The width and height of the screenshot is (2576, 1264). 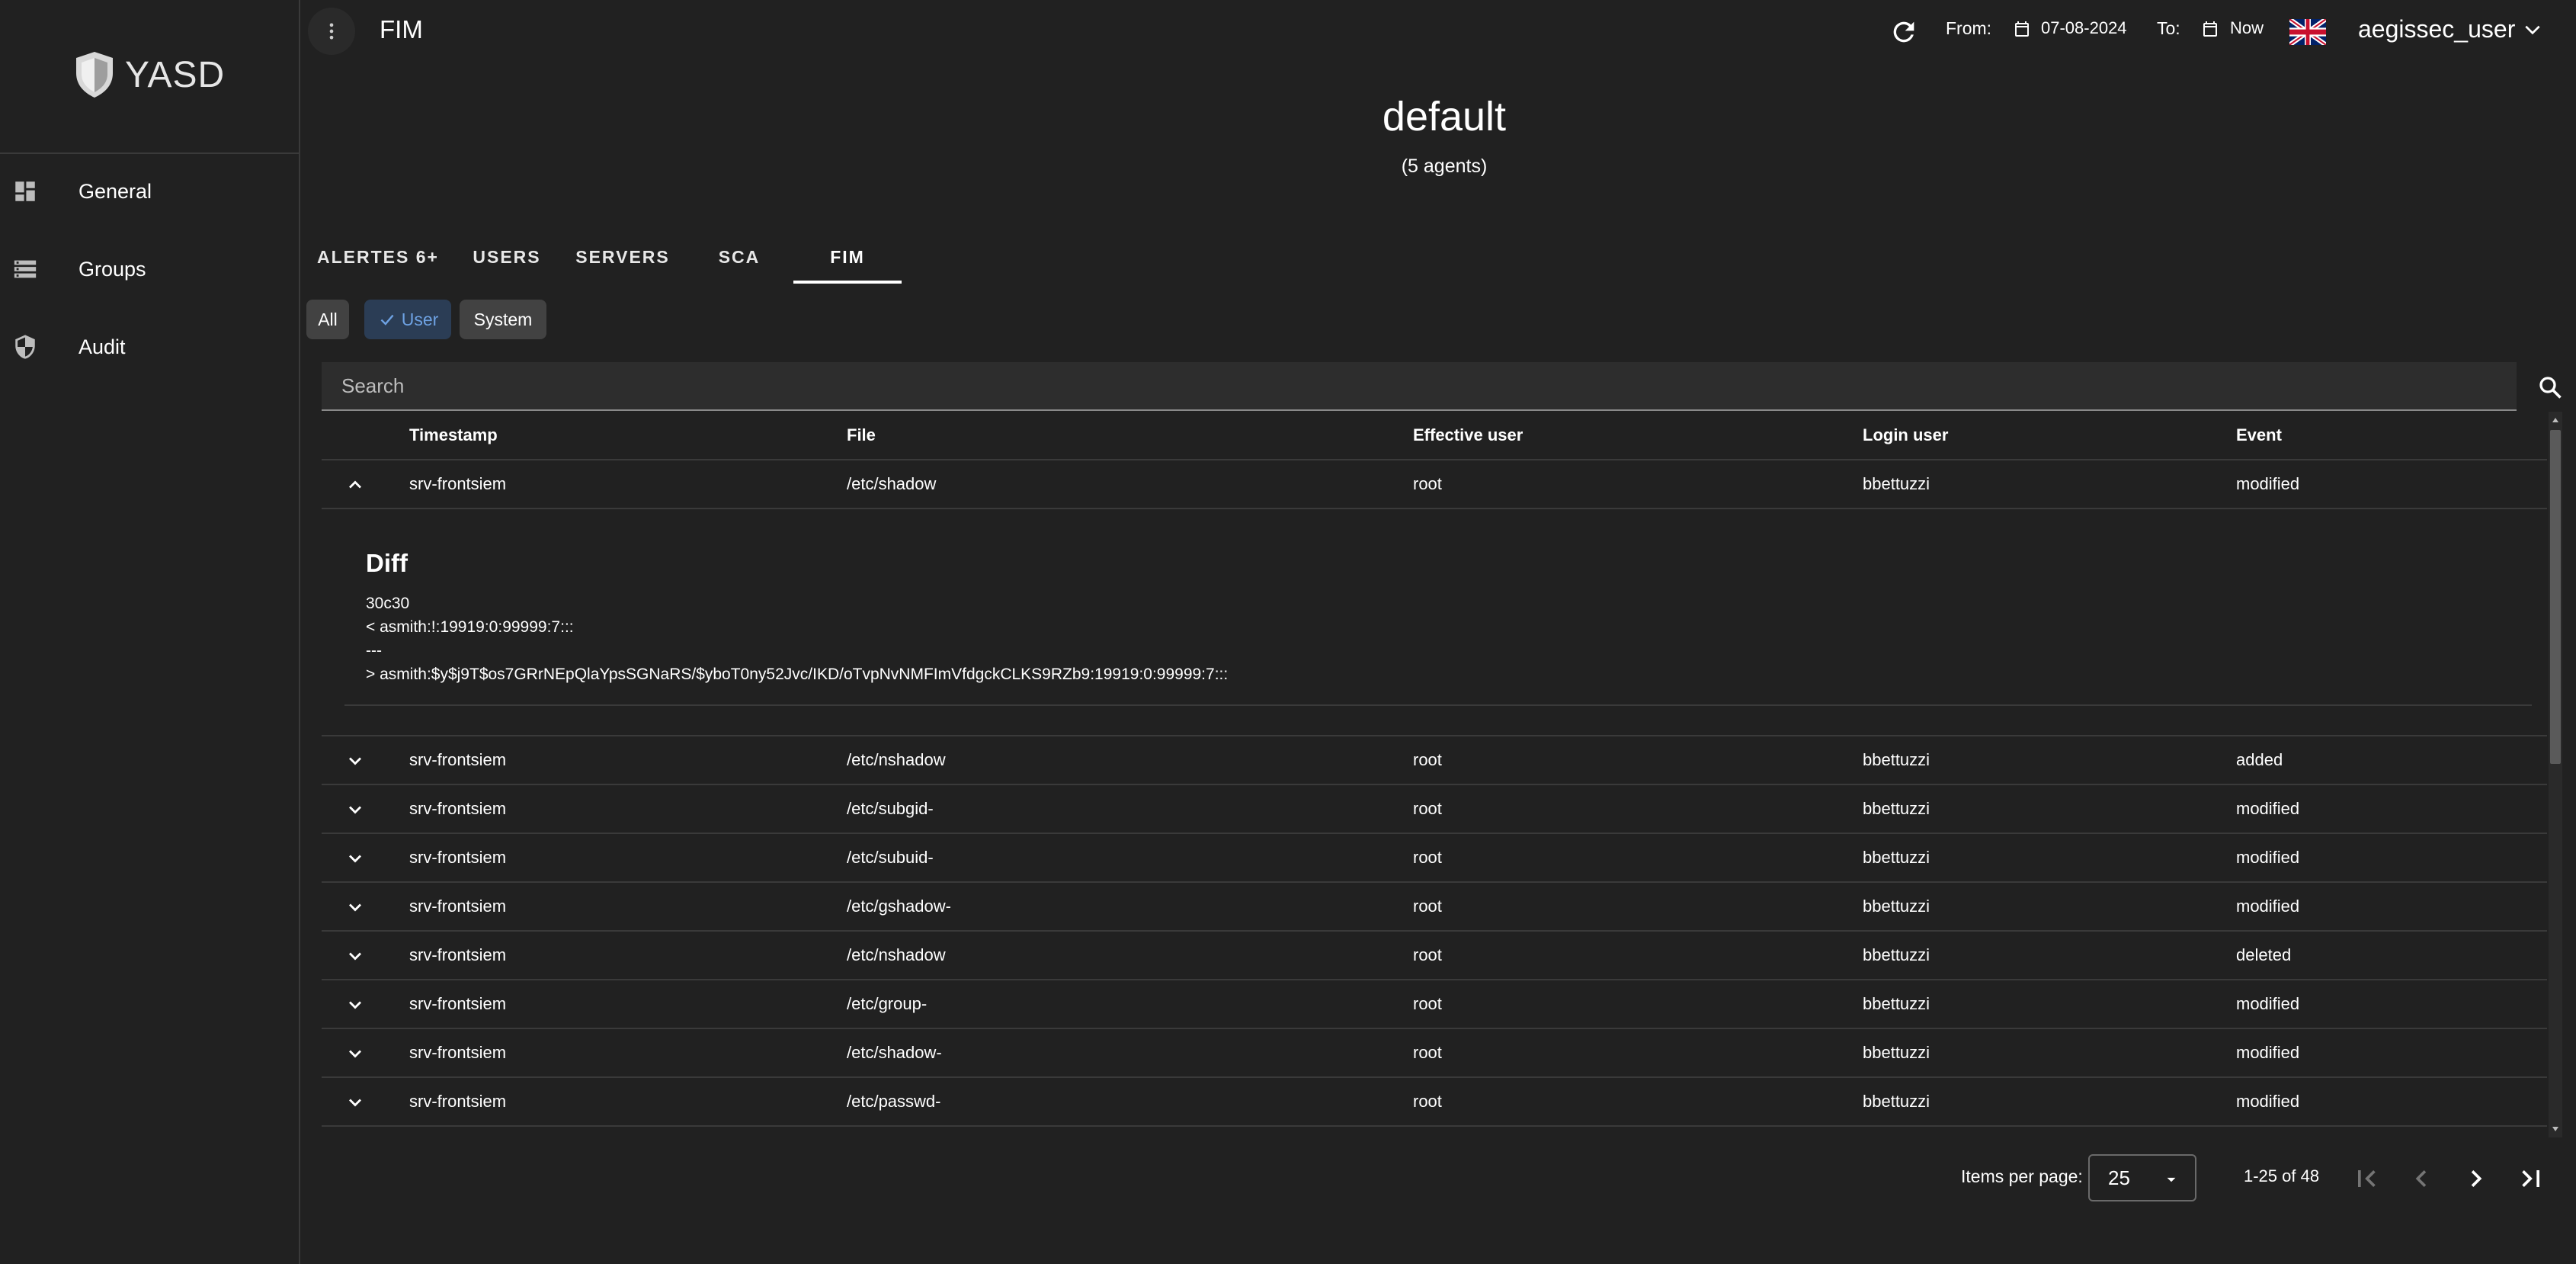 What do you see at coordinates (894, 1101) in the screenshot?
I see `cell-file: /etc/passwd-` at bounding box center [894, 1101].